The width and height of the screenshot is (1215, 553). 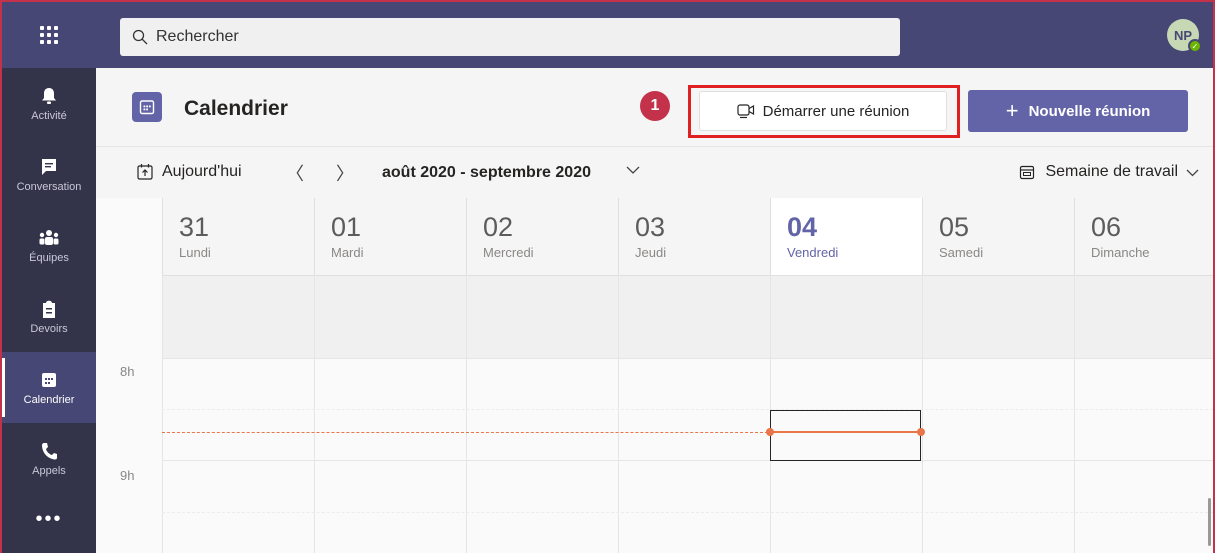 What do you see at coordinates (498, 227) in the screenshot?
I see `day-number: 02` at bounding box center [498, 227].